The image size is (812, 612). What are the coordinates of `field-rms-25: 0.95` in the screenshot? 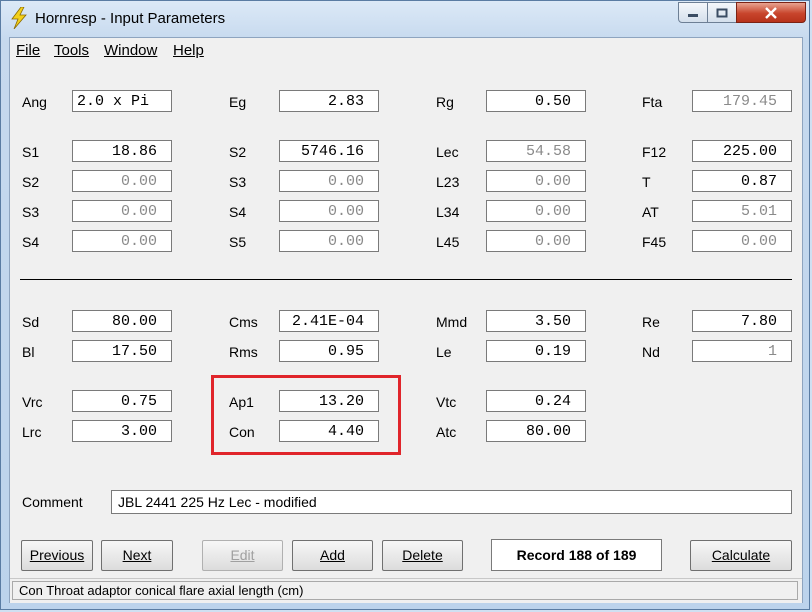 It's located at (329, 351).